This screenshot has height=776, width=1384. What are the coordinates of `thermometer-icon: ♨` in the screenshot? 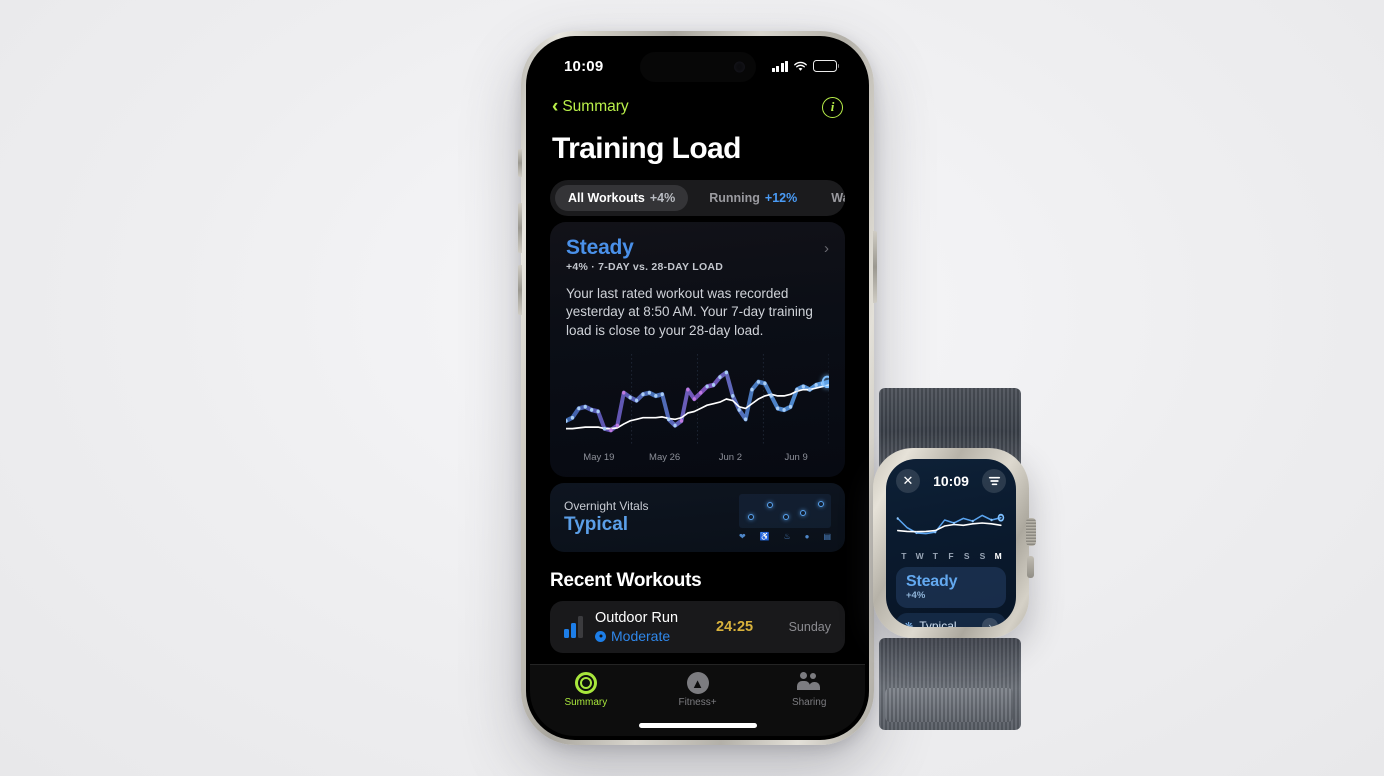 It's located at (787, 537).